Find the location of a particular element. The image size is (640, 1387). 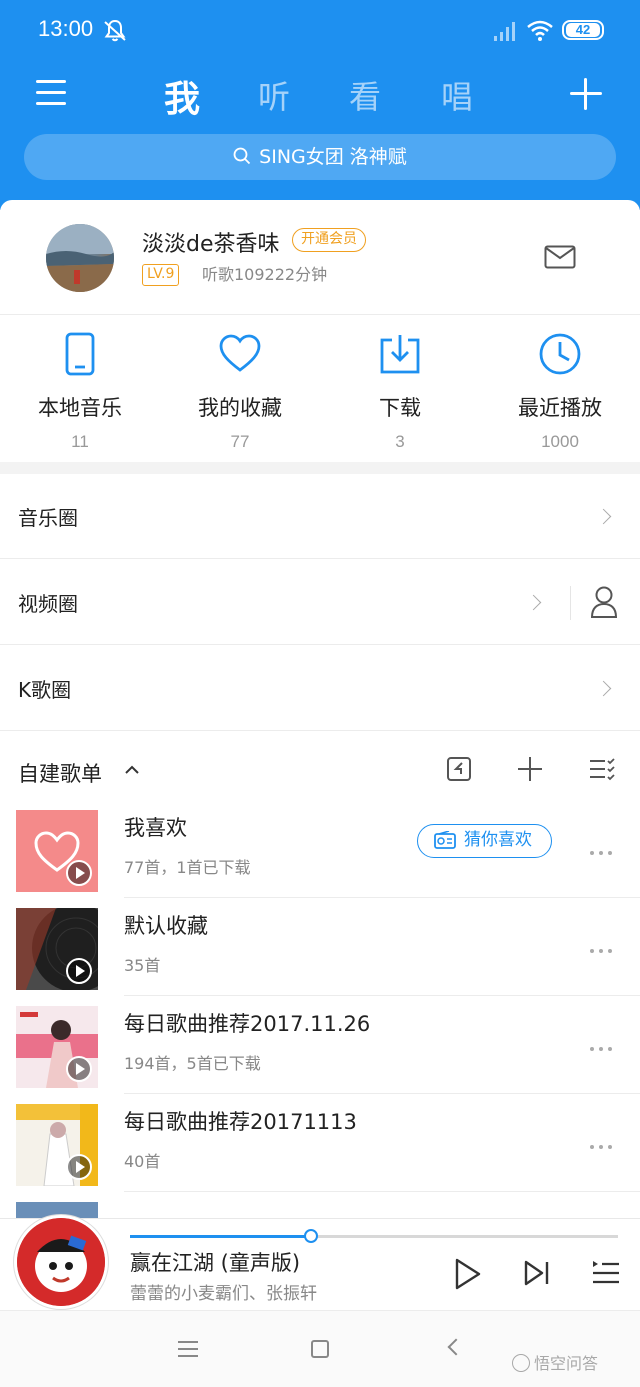

playlist-meta: 77首，1首已下载 is located at coordinates (187, 867).